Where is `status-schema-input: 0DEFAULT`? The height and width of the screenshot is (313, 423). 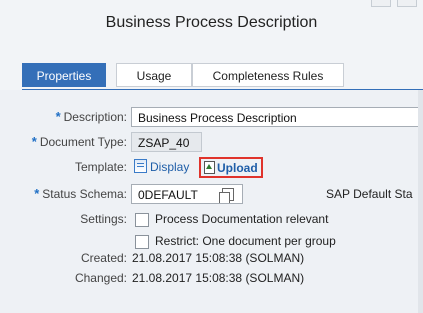
status-schema-input: 0DEFAULT is located at coordinates (187, 194).